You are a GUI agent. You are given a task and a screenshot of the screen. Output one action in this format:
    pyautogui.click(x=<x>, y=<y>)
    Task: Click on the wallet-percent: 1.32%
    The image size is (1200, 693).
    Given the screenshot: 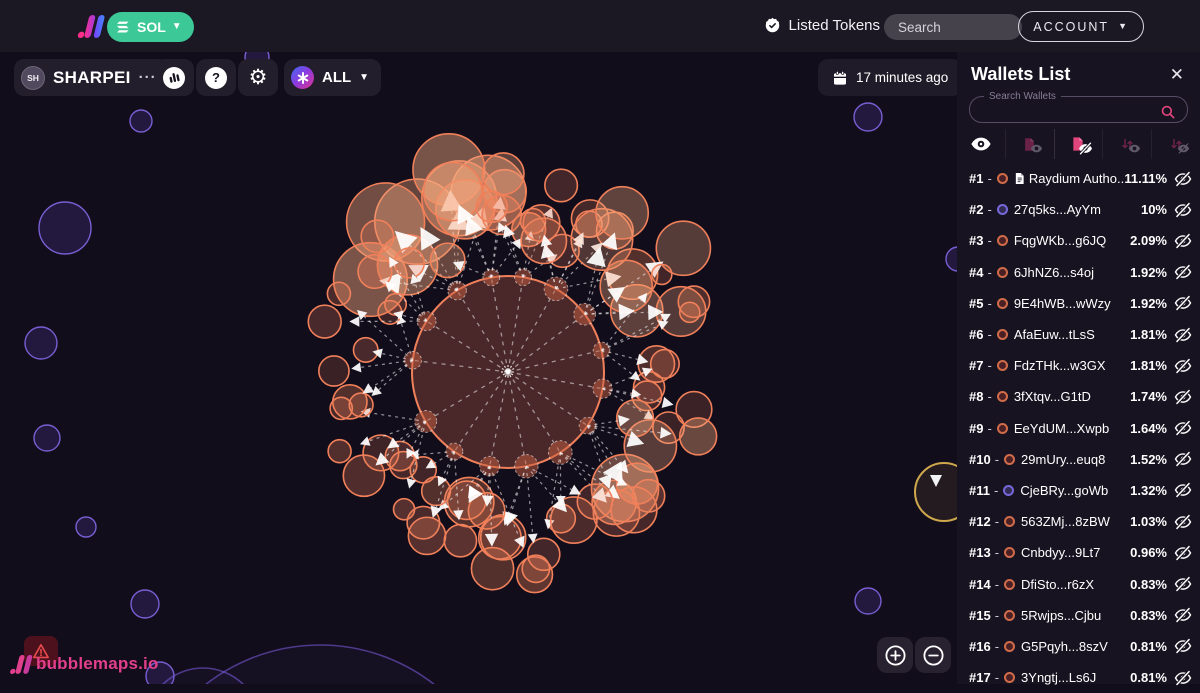 What is the action you would take?
    pyautogui.click(x=1152, y=490)
    